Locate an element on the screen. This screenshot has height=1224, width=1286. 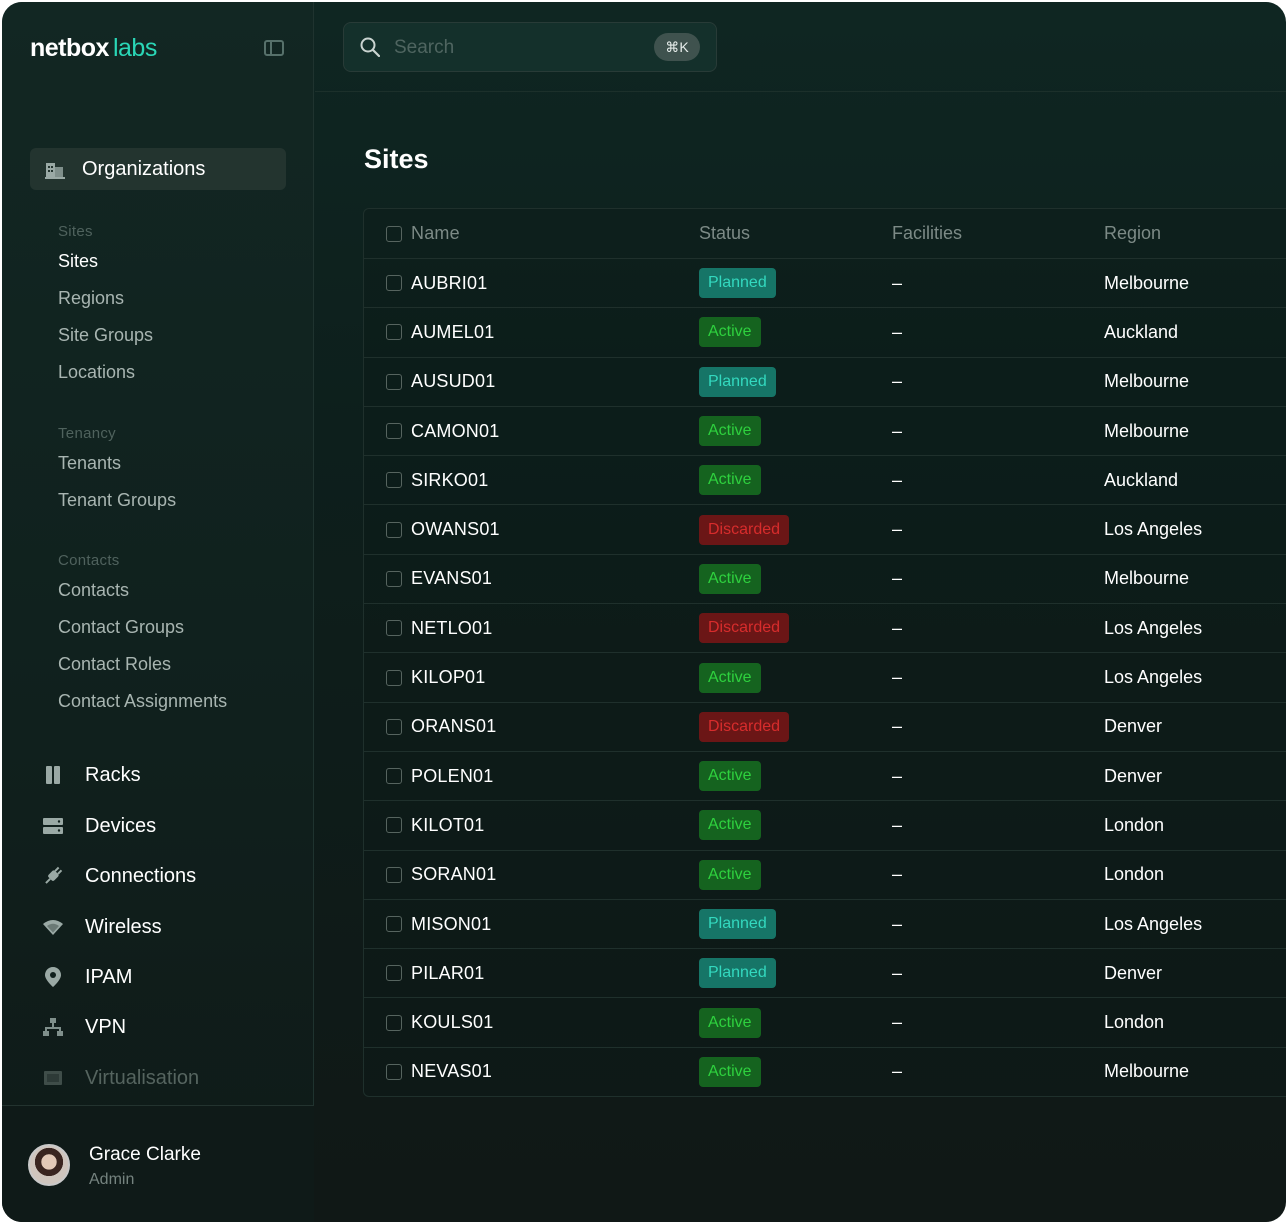
site-name: SIRKO01 is located at coordinates (449, 480).